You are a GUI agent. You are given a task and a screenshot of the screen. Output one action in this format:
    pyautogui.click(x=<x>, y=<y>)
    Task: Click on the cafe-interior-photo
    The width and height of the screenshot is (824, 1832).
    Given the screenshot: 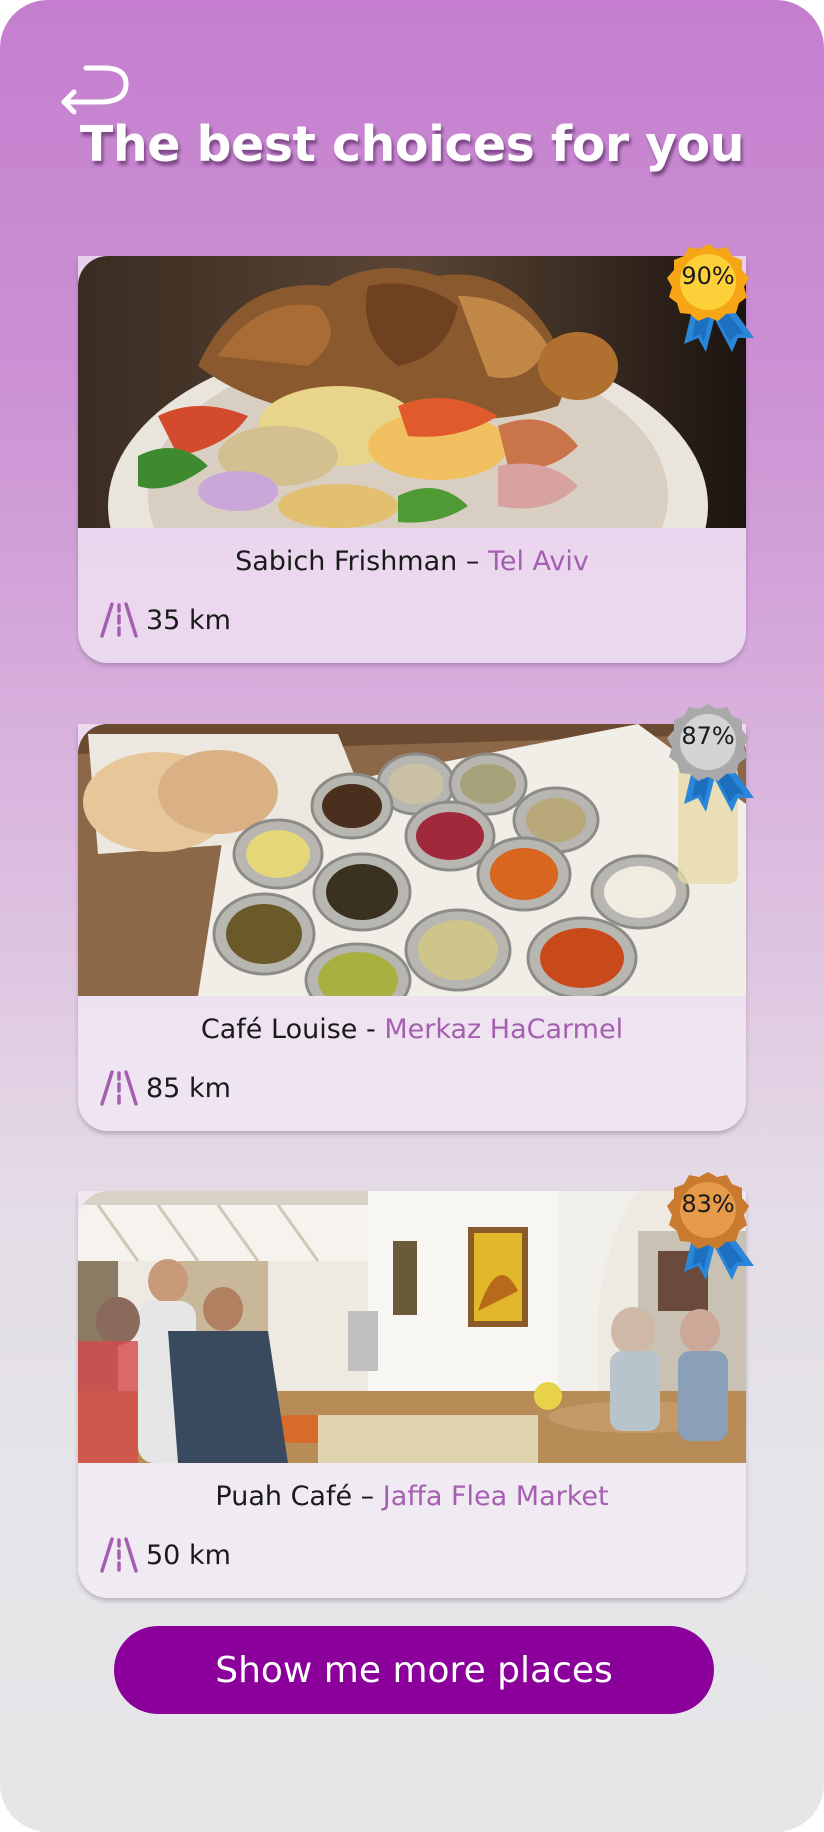 What is the action you would take?
    pyautogui.click(x=412, y=1327)
    